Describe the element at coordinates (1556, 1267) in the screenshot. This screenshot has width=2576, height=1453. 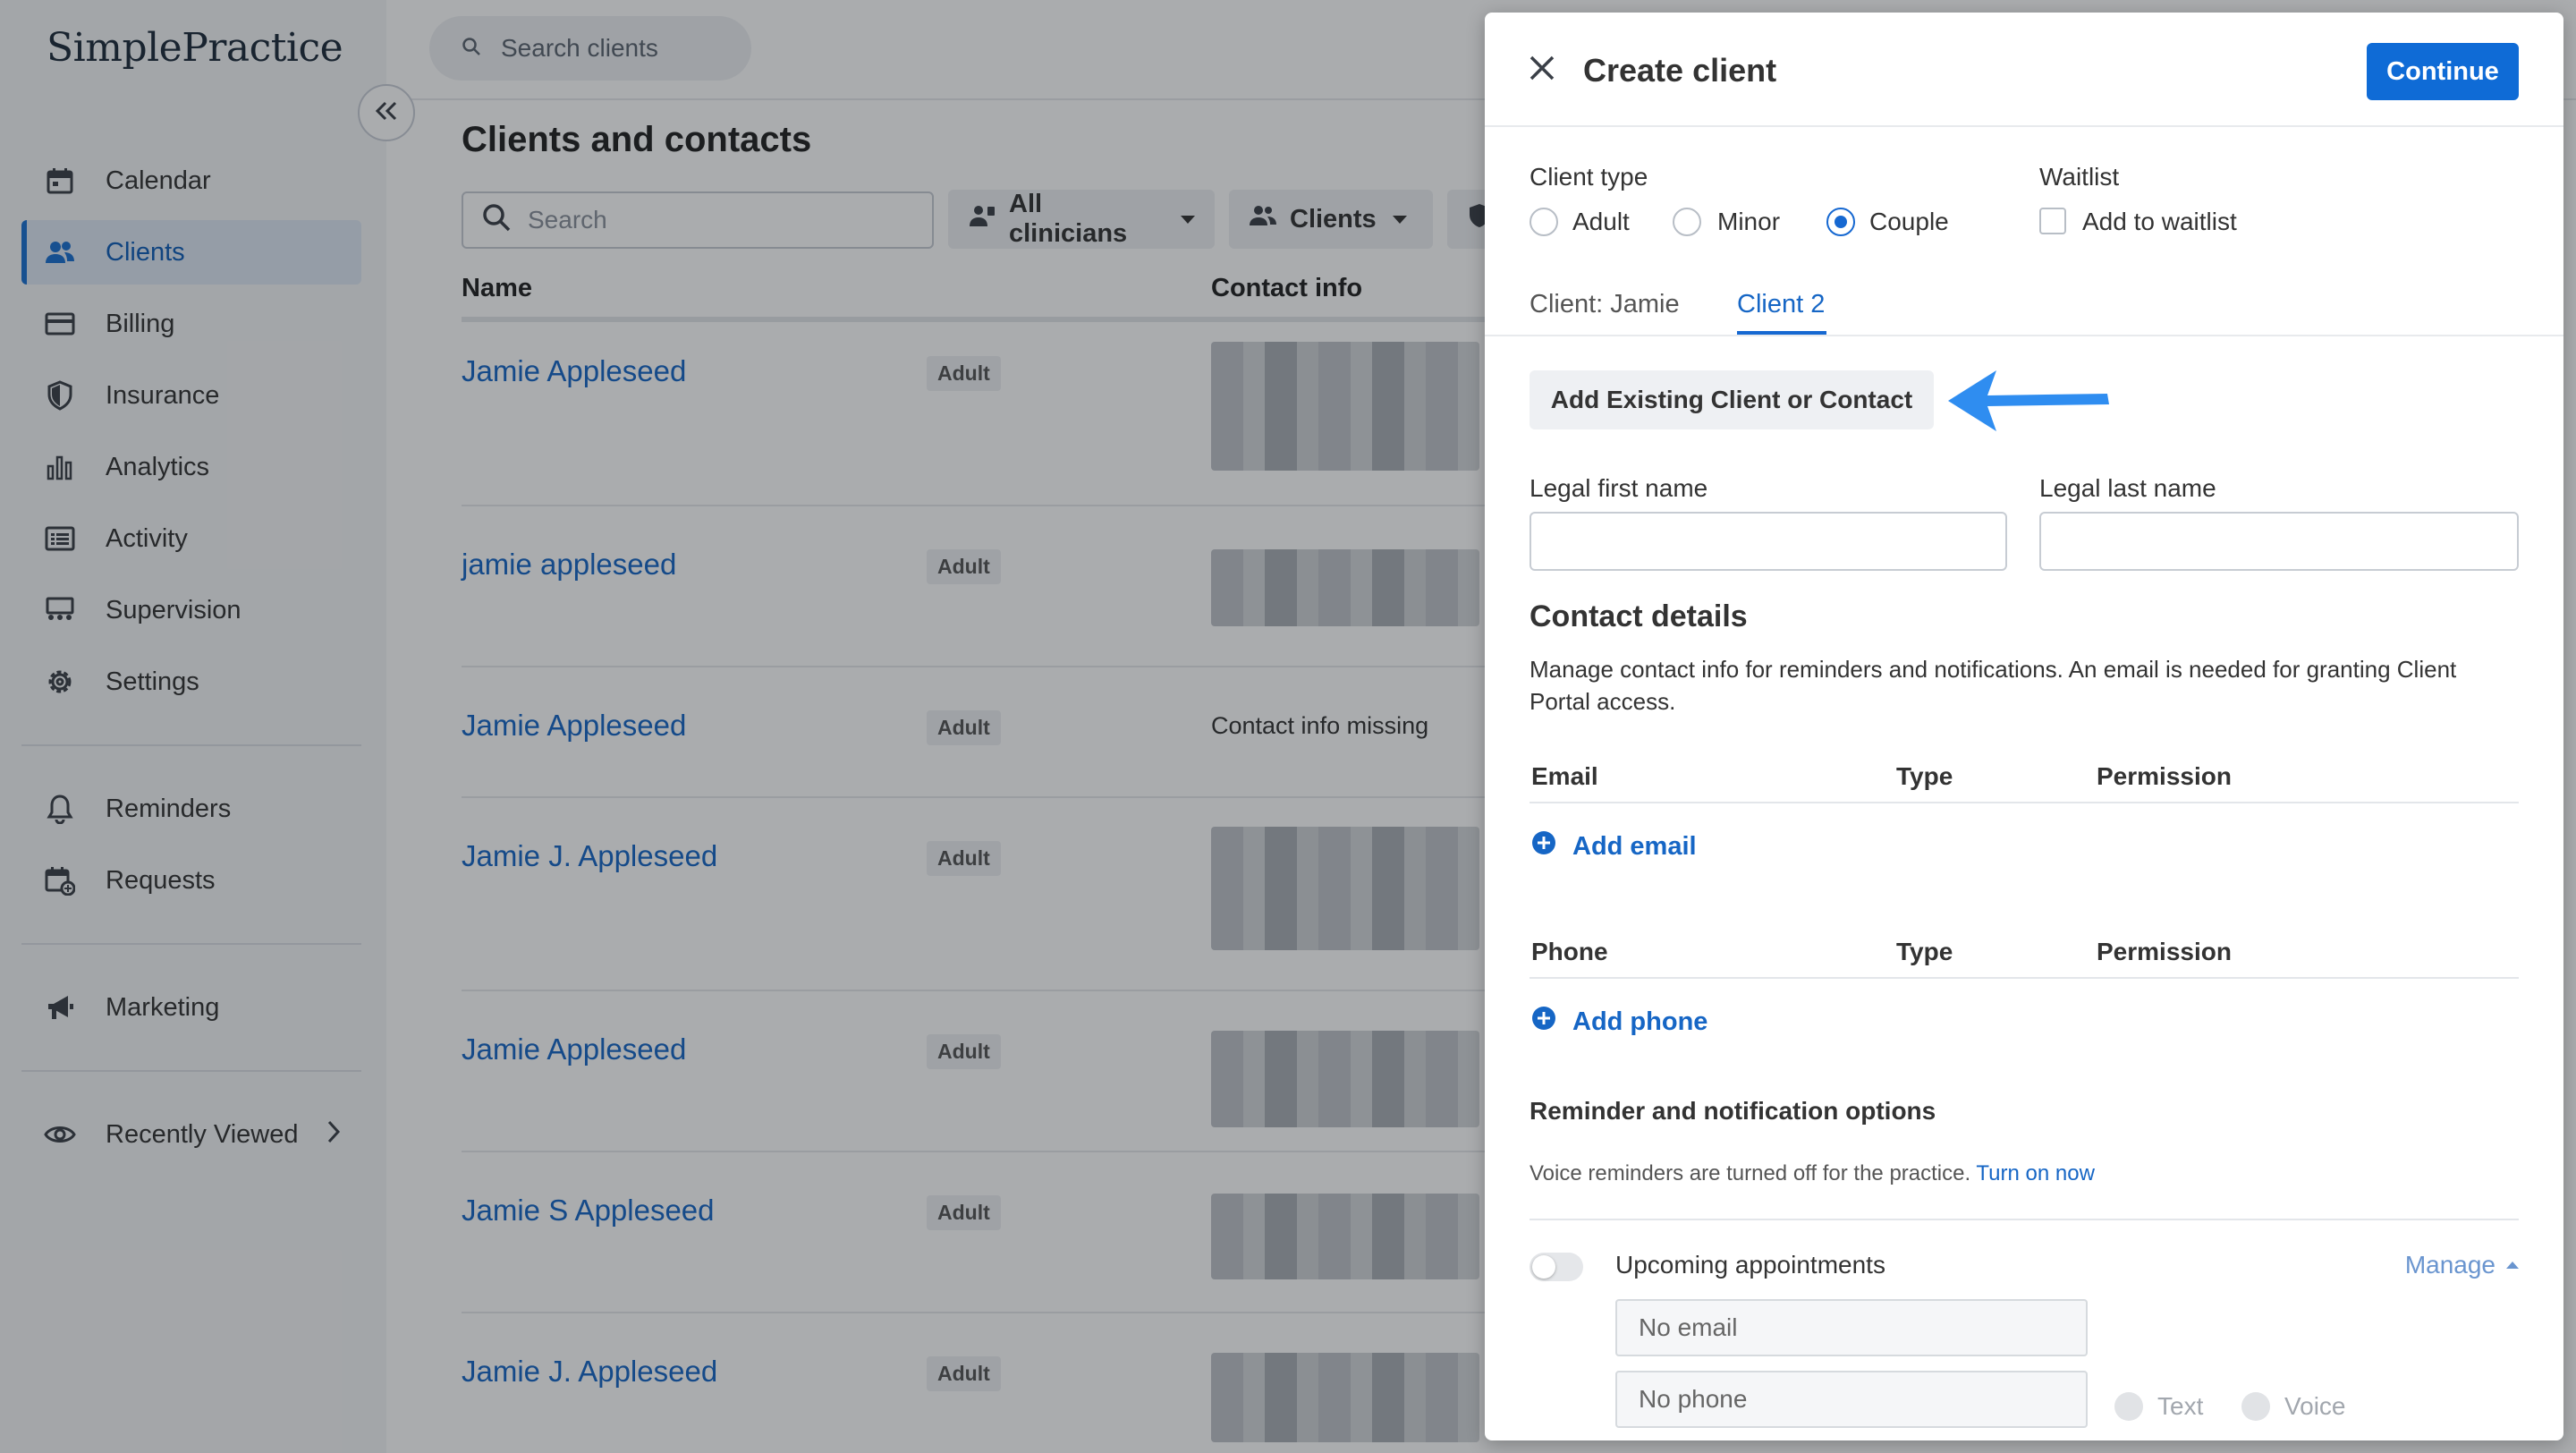
I see `upcoming-appointments-toggle` at that location.